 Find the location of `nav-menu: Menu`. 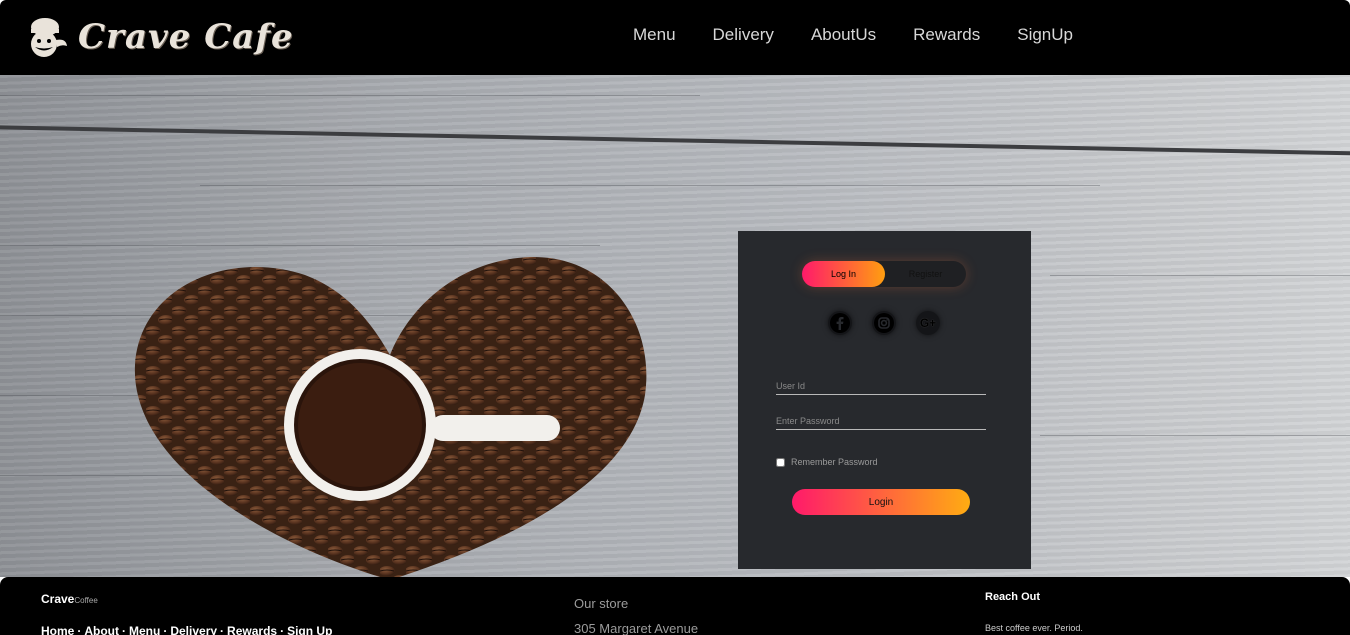

nav-menu: Menu is located at coordinates (654, 35).